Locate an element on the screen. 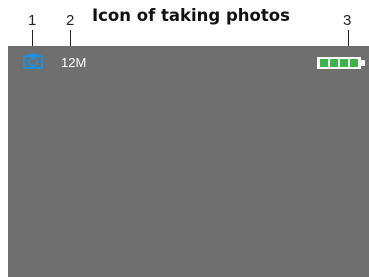 The height and width of the screenshot is (277, 369). resolution-label: 12M is located at coordinates (74, 62).